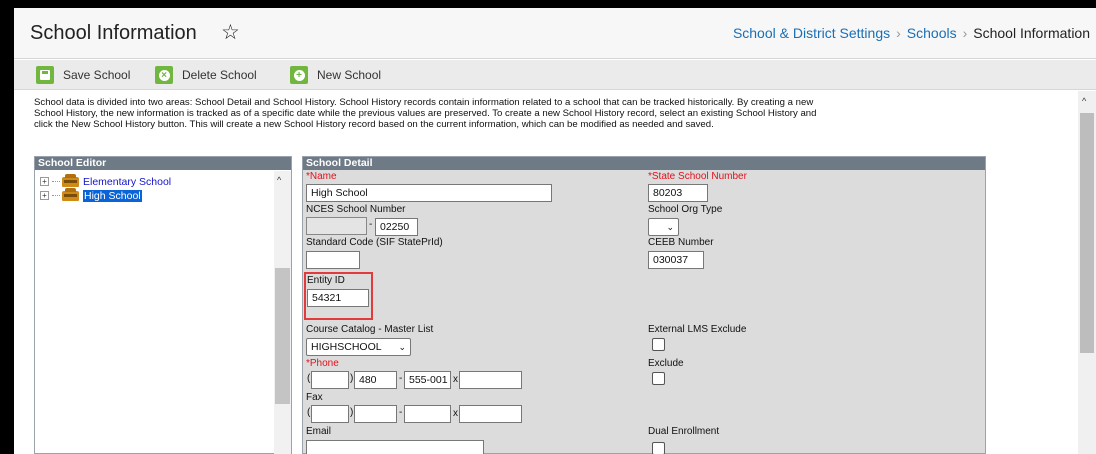 The width and height of the screenshot is (1096, 454). What do you see at coordinates (678, 193) in the screenshot?
I see `state-school-number-field: 80203` at bounding box center [678, 193].